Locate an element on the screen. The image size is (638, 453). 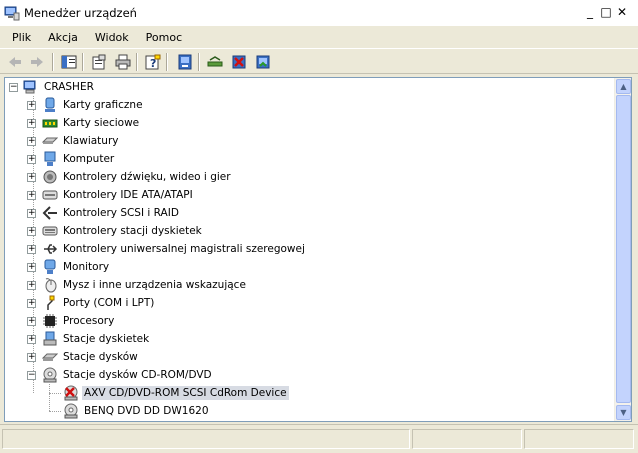
toolbar: ? is located at coordinates (319, 61).